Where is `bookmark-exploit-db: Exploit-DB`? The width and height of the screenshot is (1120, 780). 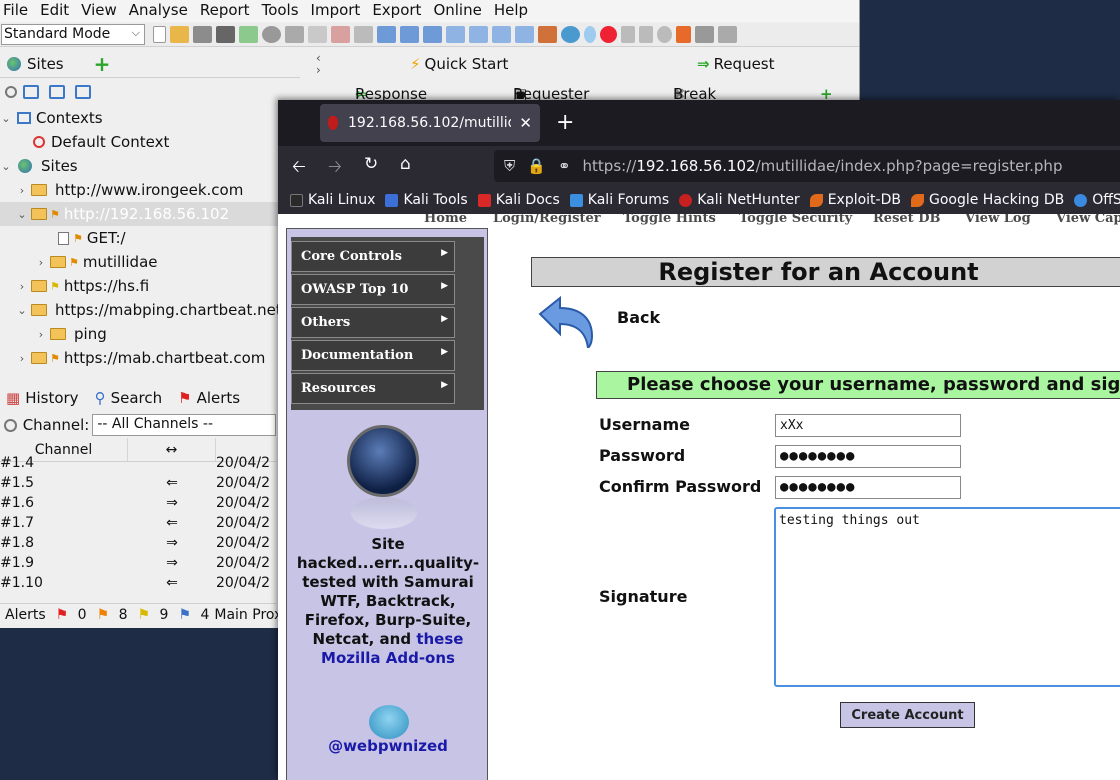
bookmark-exploit-db: Exploit-DB is located at coordinates (855, 200).